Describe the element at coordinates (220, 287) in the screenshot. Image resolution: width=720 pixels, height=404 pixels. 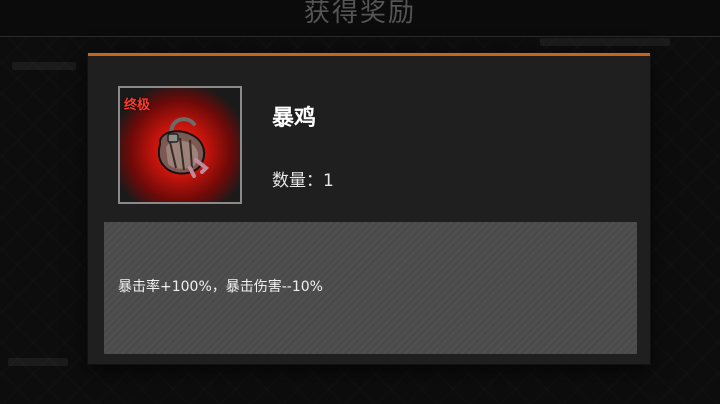
I see `item-description: 暴击率+100%，暴击伤害--10%` at that location.